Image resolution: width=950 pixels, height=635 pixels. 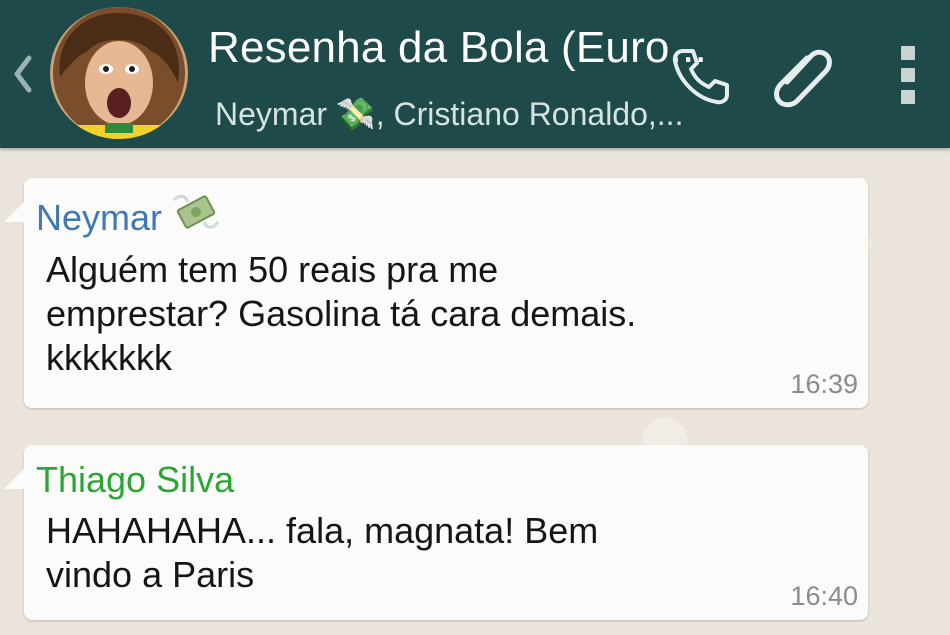 I want to click on attach-button, so click(x=803, y=74).